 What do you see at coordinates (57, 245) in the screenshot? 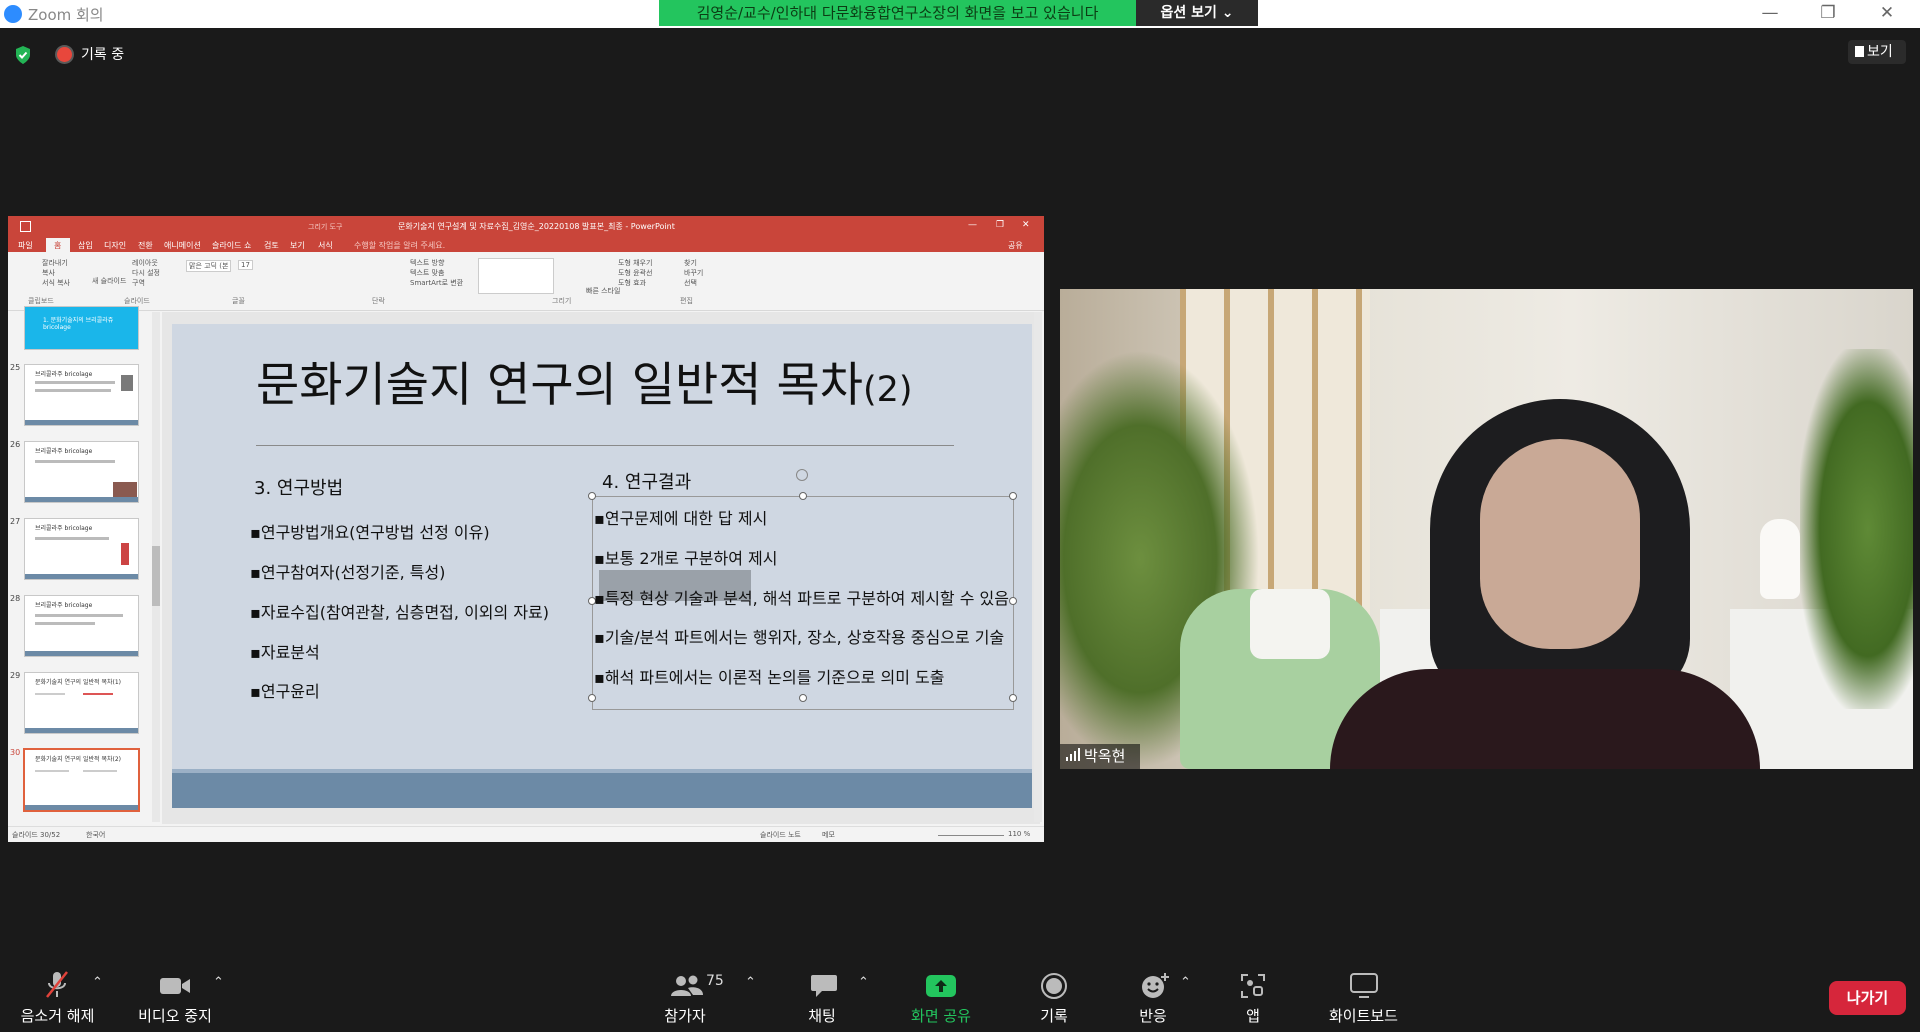
I see `ppt-menu-home: 홈` at bounding box center [57, 245].